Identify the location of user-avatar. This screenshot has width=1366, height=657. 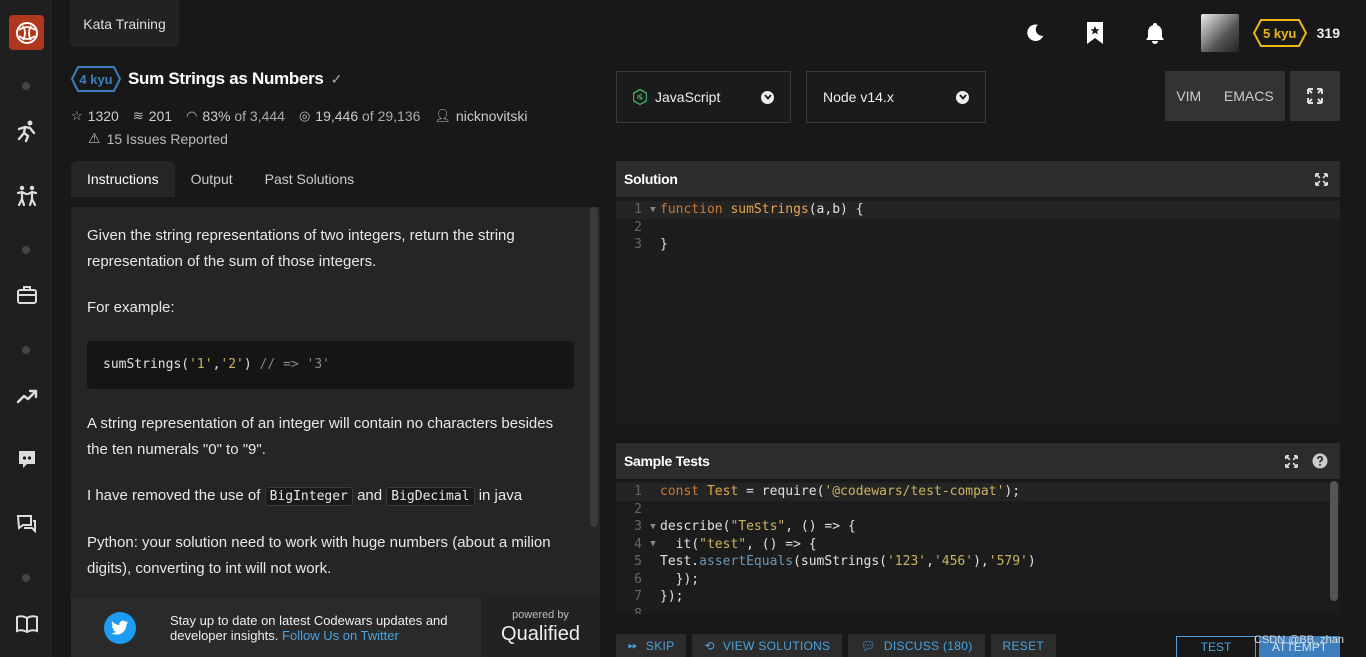
(1219, 33).